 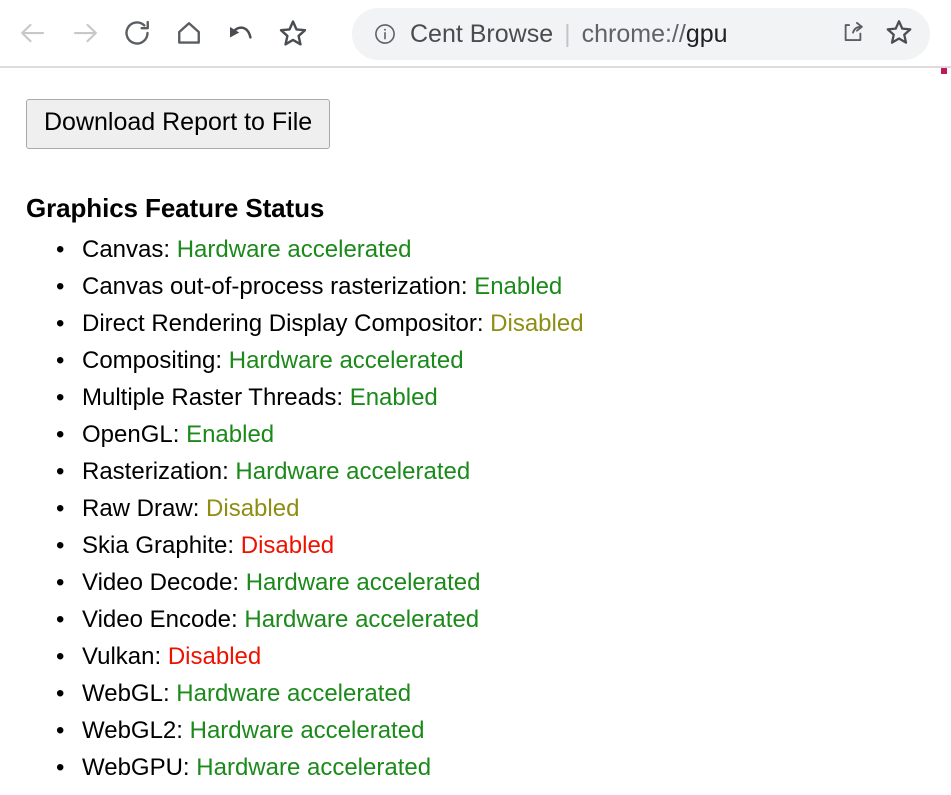 What do you see at coordinates (157, 619) in the screenshot?
I see `feature-name-label: Video Encode` at bounding box center [157, 619].